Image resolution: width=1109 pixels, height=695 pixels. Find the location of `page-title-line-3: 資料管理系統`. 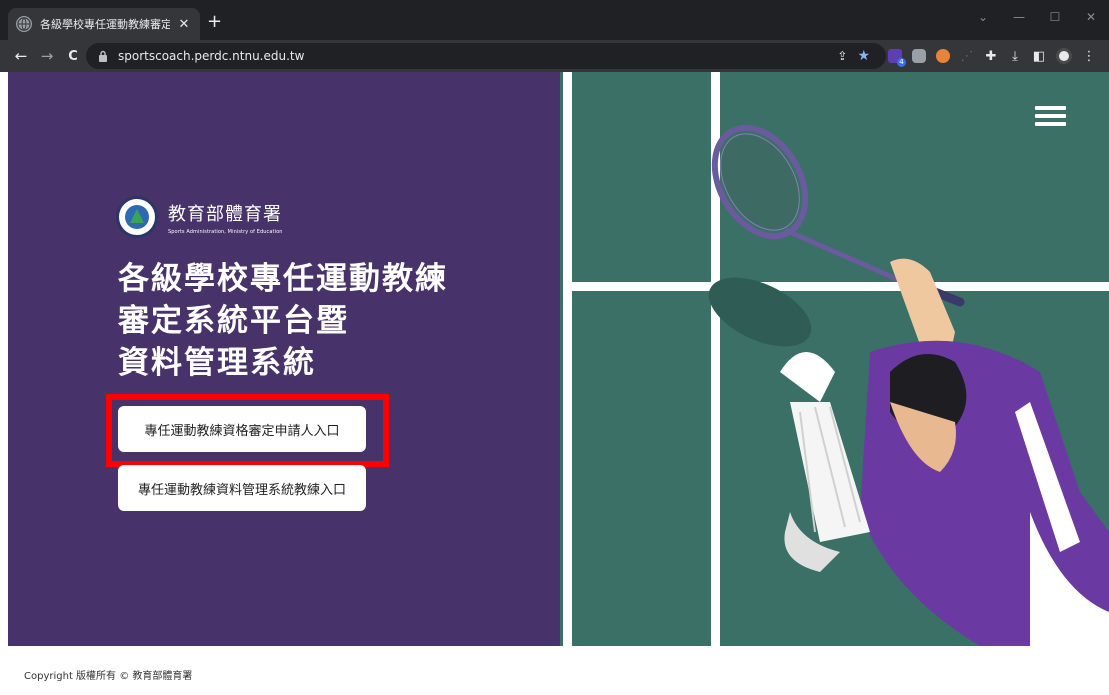

page-title-line-3: 資料管理系統 is located at coordinates (217, 363).